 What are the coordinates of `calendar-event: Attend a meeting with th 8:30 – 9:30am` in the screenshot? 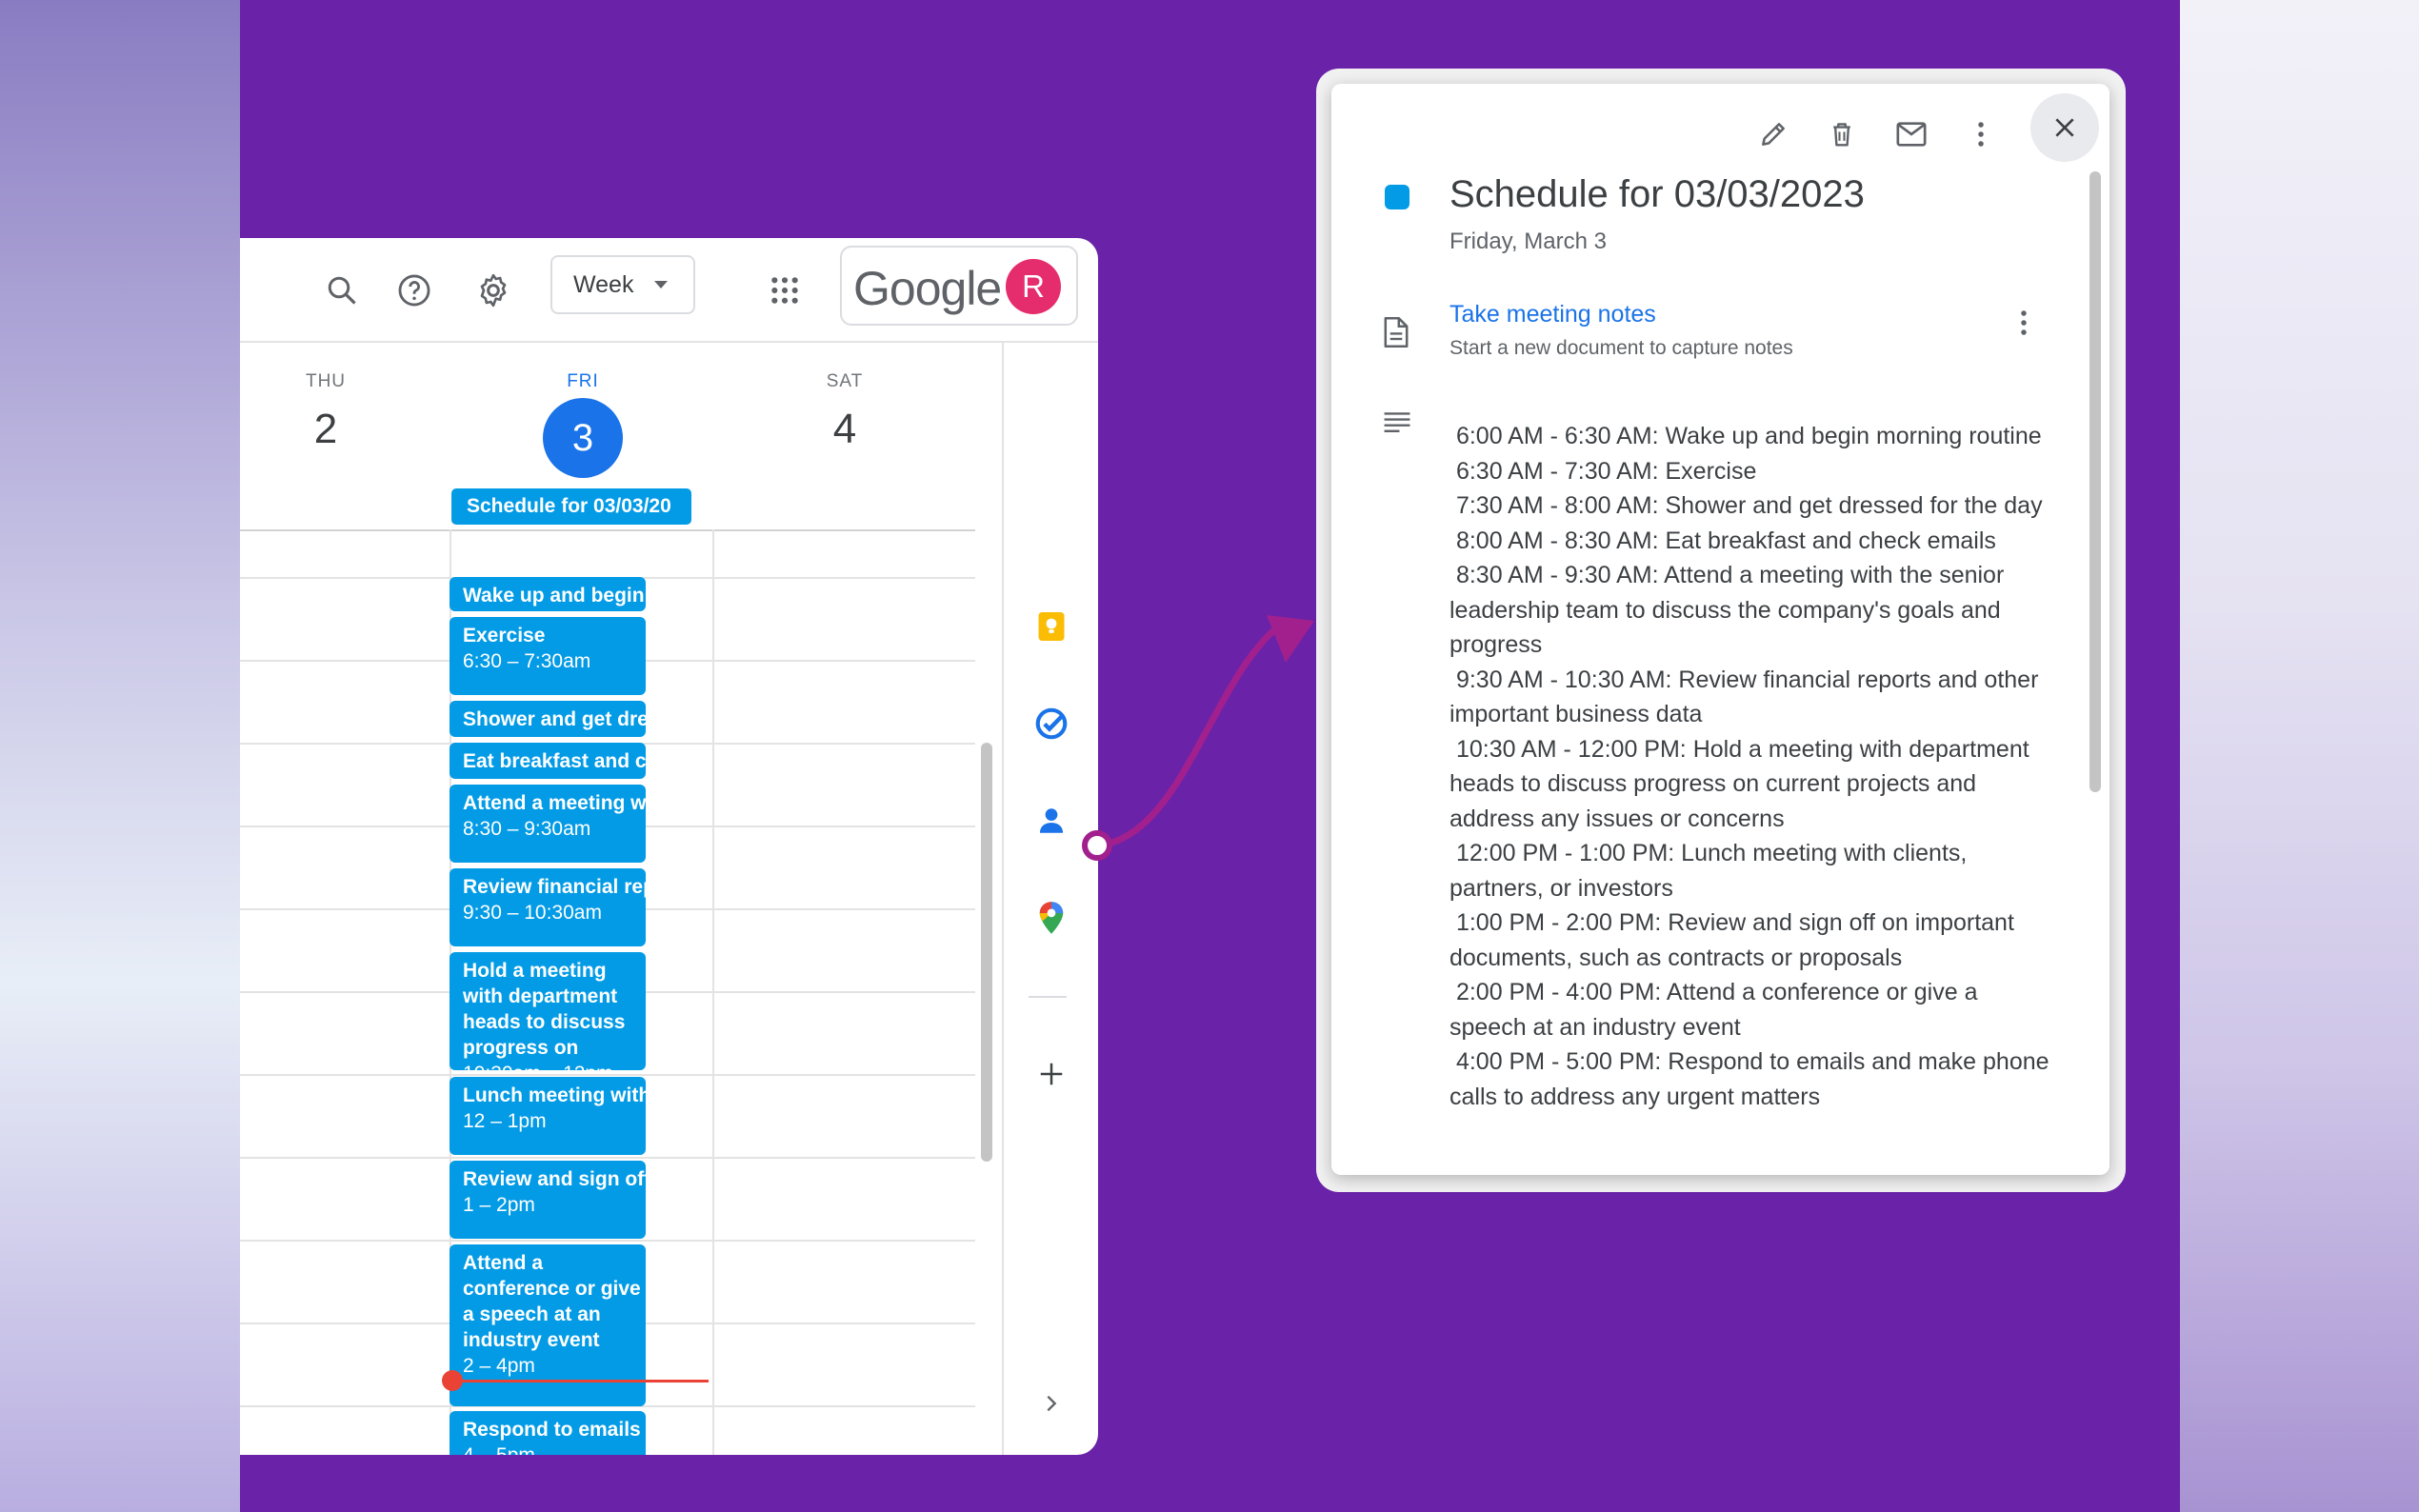 It's located at (548, 824).